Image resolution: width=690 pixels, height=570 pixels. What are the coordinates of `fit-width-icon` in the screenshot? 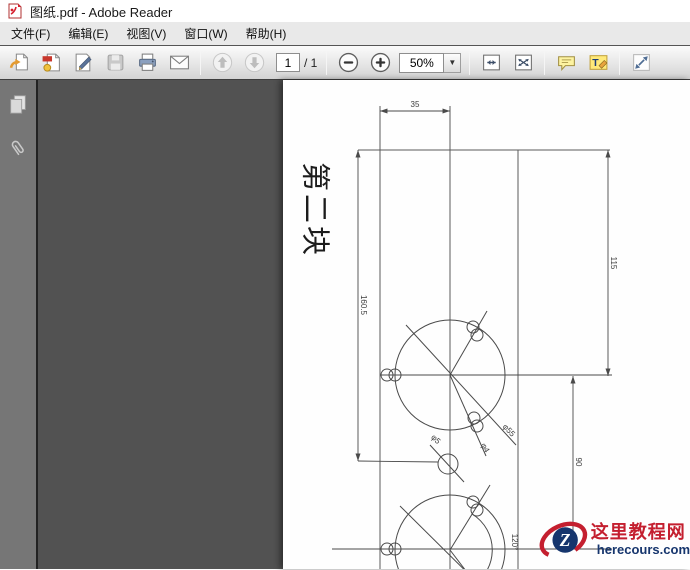 It's located at (491, 62).